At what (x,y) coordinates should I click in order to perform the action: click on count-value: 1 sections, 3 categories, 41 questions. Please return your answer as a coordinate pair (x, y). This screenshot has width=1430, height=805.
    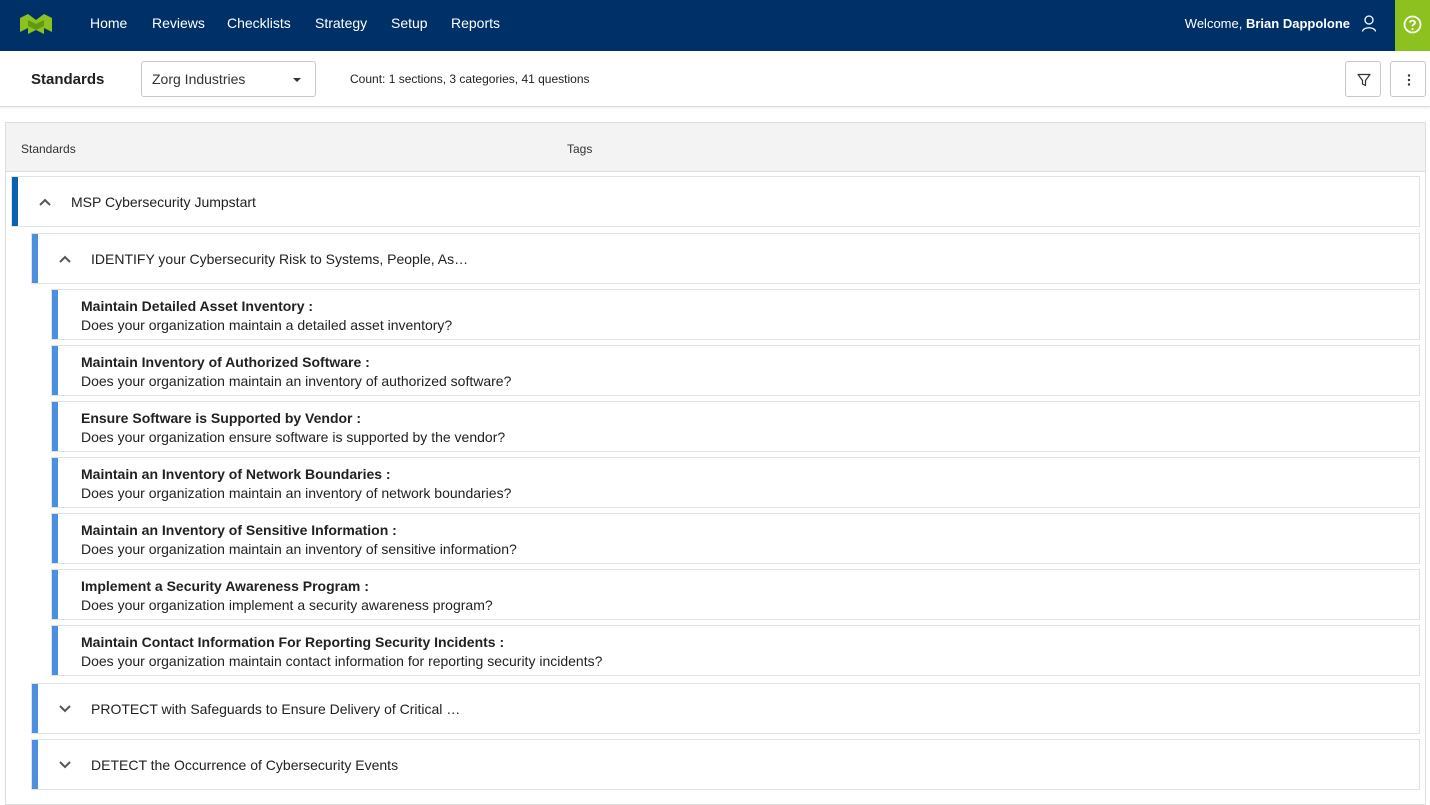
    Looking at the image, I should click on (489, 79).